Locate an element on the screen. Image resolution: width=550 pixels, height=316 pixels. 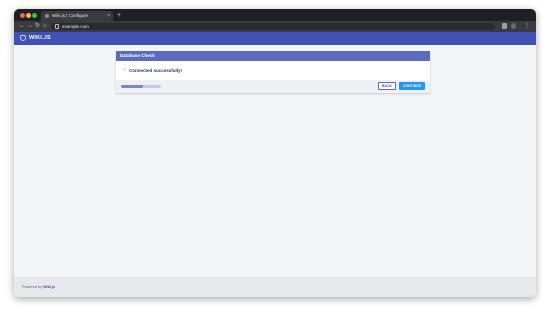
footer-link: Wiki.js is located at coordinates (49, 287).